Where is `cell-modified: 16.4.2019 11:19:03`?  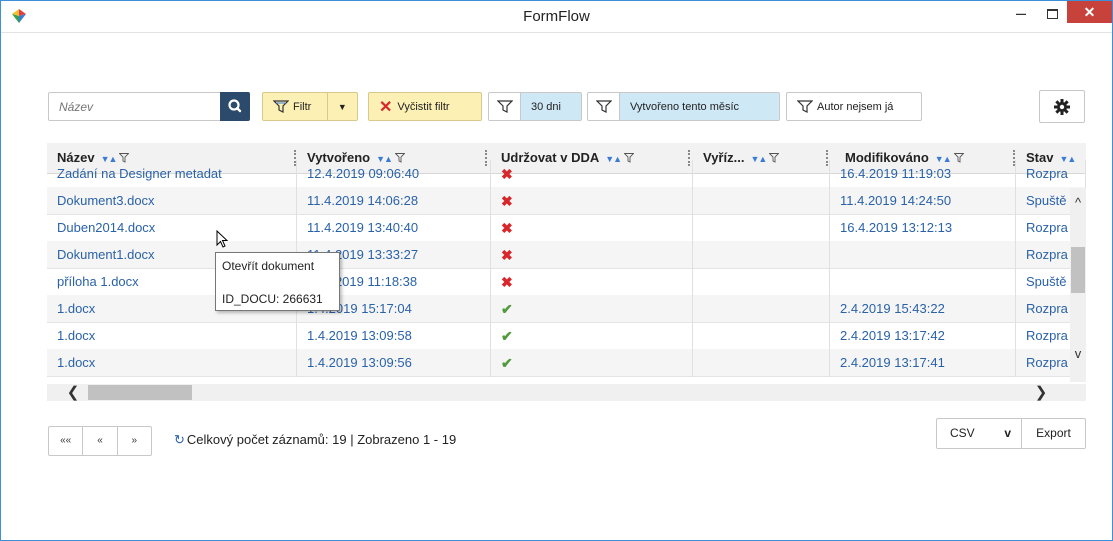
cell-modified: 16.4.2019 11:19:03 is located at coordinates (923, 174).